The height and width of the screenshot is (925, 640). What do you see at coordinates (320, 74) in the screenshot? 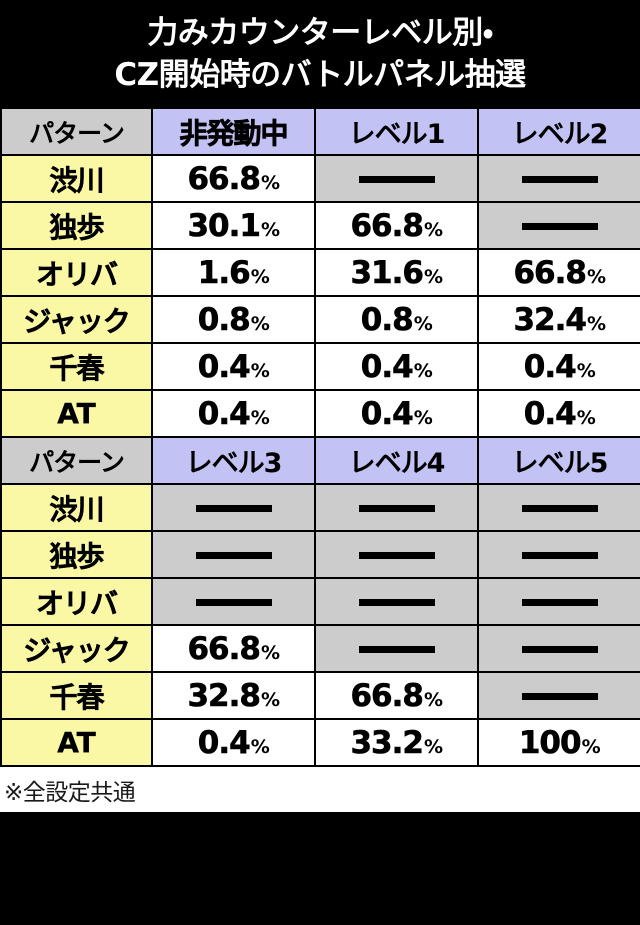
I see `page-title-line-2: CZ開始時のバトルパネル抽選` at bounding box center [320, 74].